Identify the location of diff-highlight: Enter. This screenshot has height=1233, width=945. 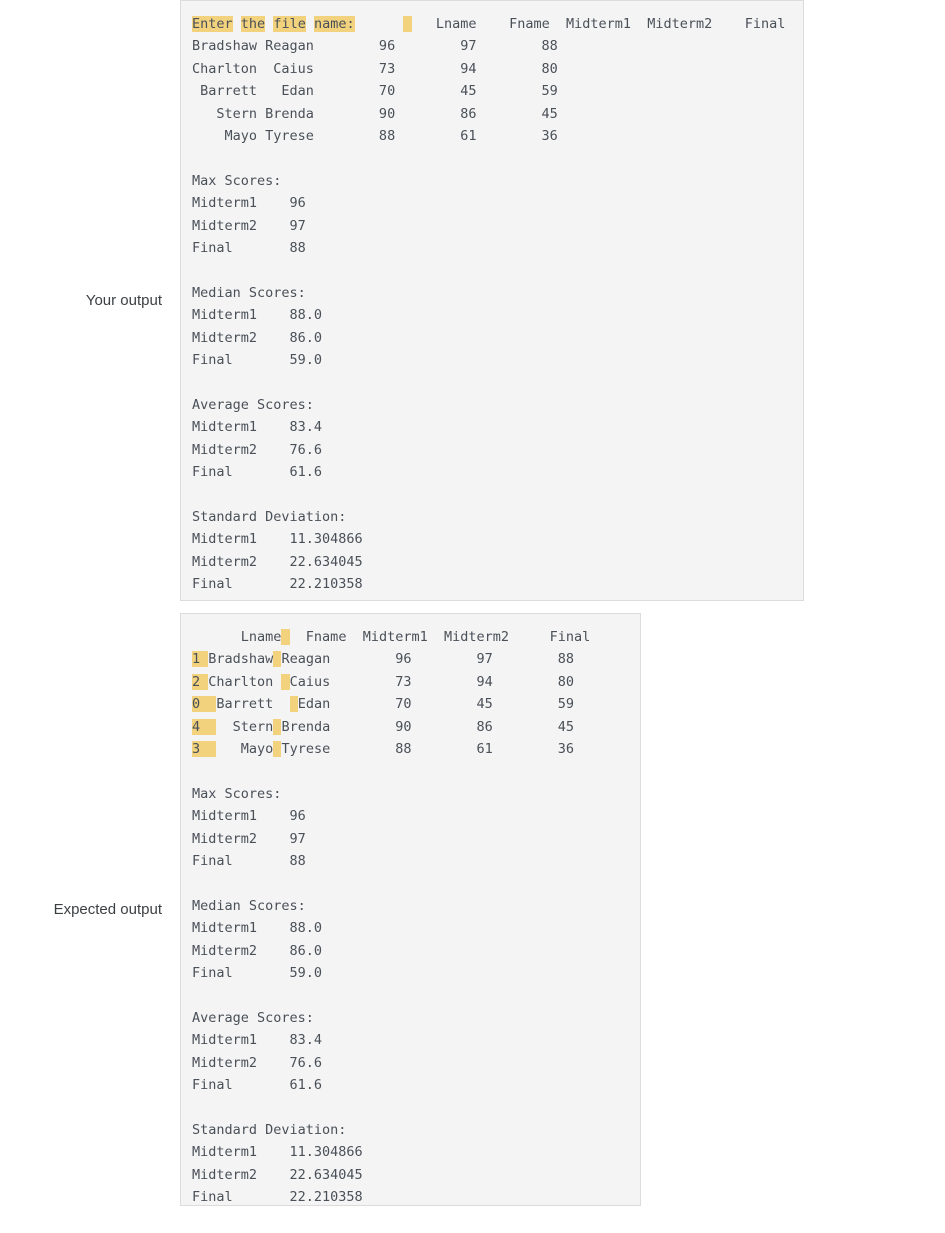
(212, 24).